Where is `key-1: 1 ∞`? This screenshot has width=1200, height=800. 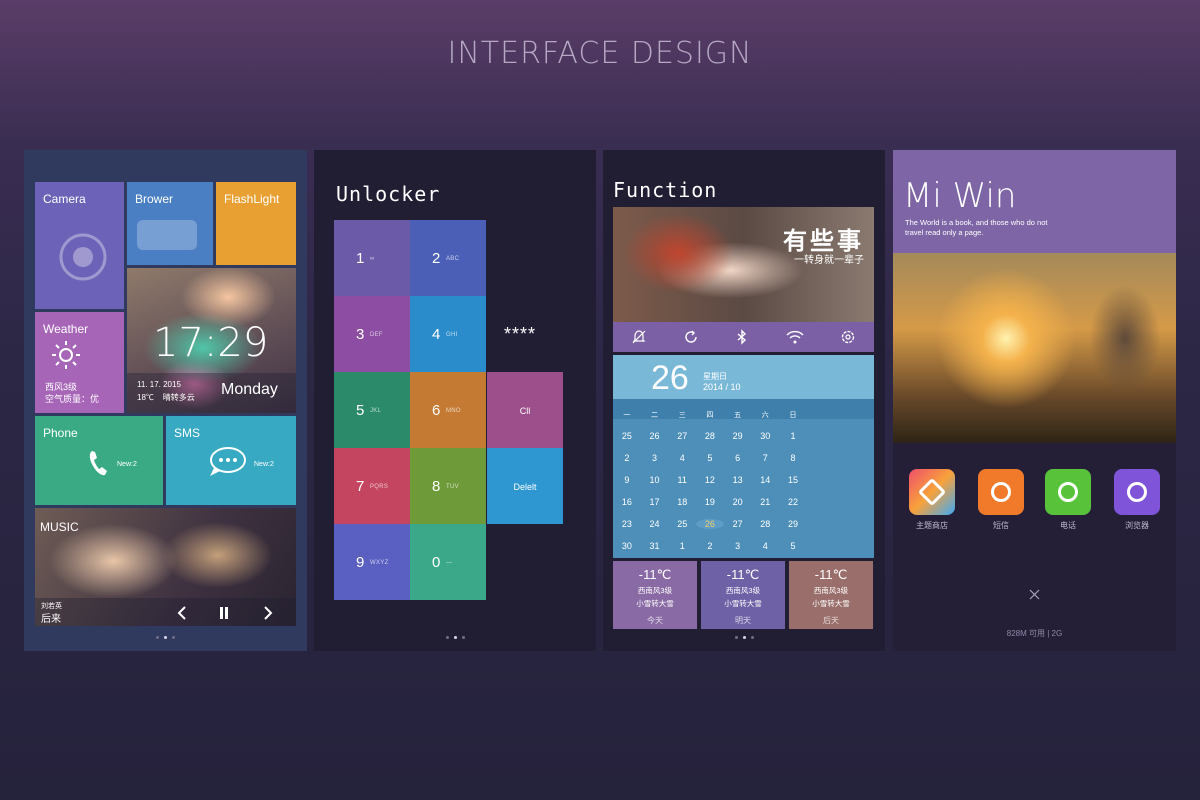
key-1: 1 ∞ is located at coordinates (372, 258).